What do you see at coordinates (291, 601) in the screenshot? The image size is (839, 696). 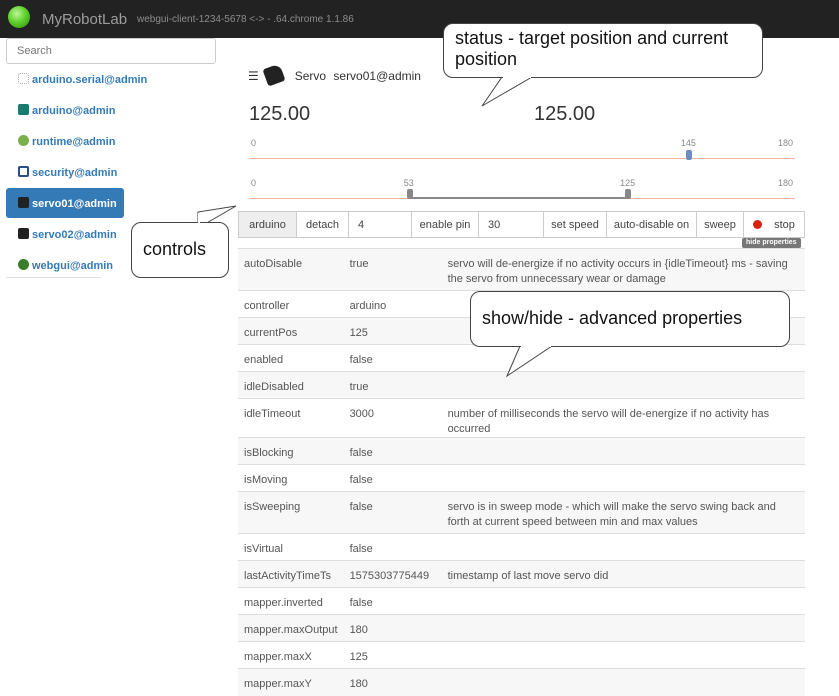 I see `property-name: mapper.inverted` at bounding box center [291, 601].